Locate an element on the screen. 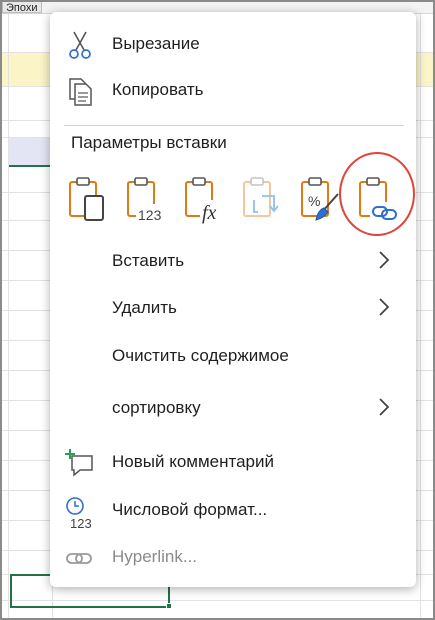  paste-transpose-button is located at coordinates (263, 200).